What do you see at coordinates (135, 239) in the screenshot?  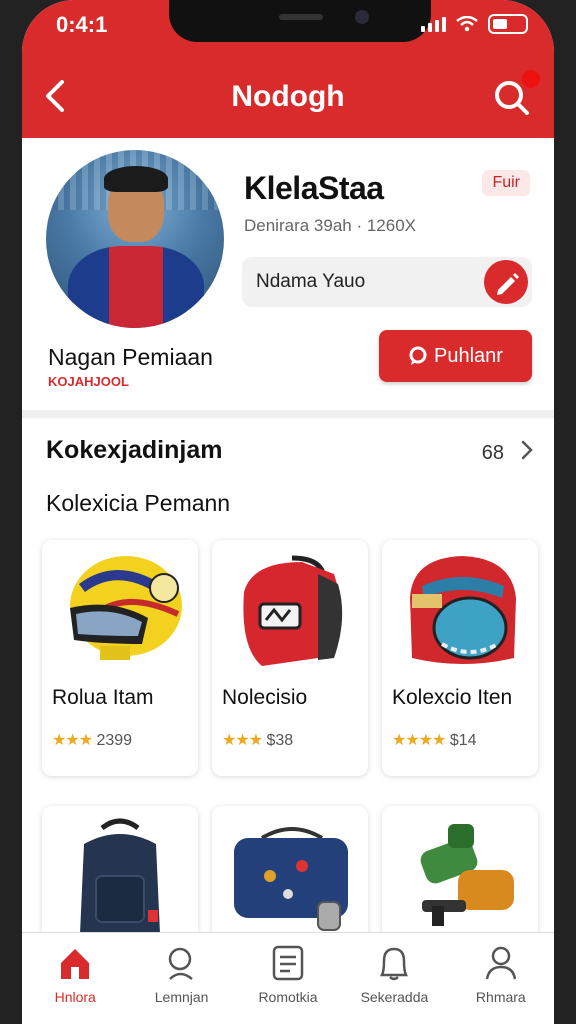 I see `avatar` at bounding box center [135, 239].